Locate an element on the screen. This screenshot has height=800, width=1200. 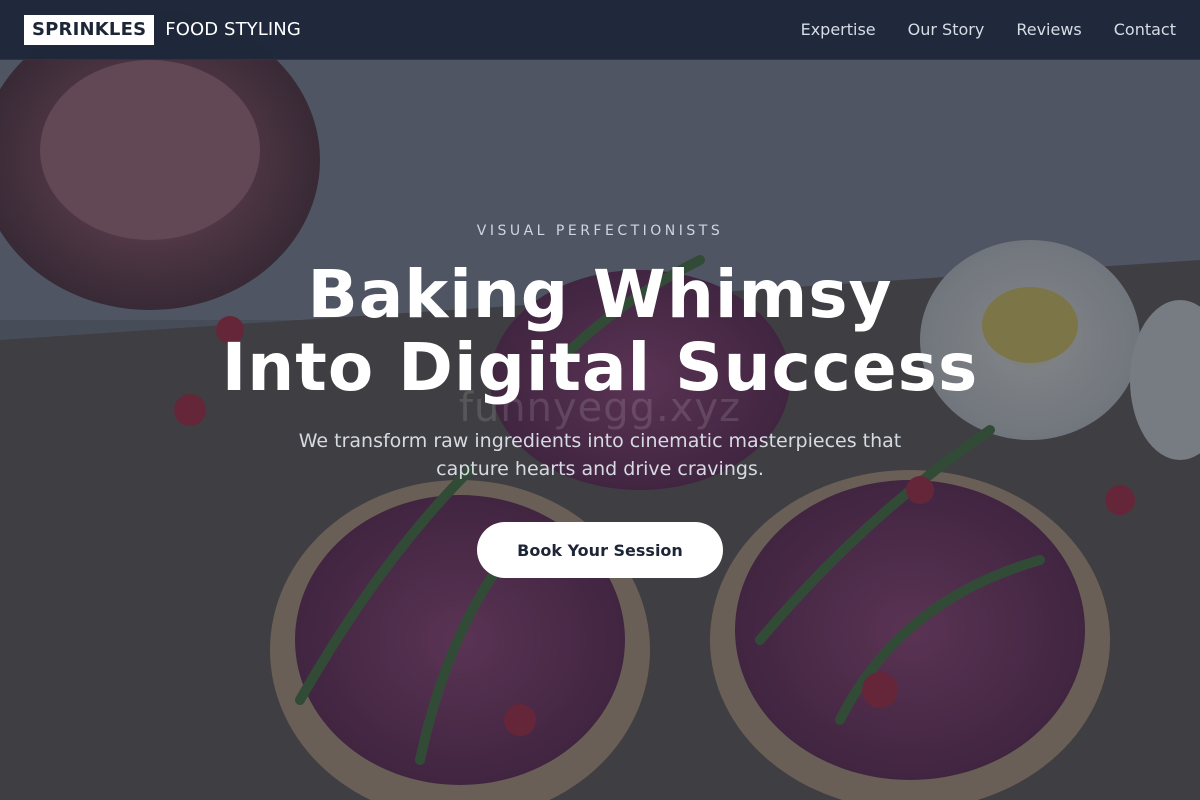
nav-link-reviews: Reviews is located at coordinates (1048, 29).